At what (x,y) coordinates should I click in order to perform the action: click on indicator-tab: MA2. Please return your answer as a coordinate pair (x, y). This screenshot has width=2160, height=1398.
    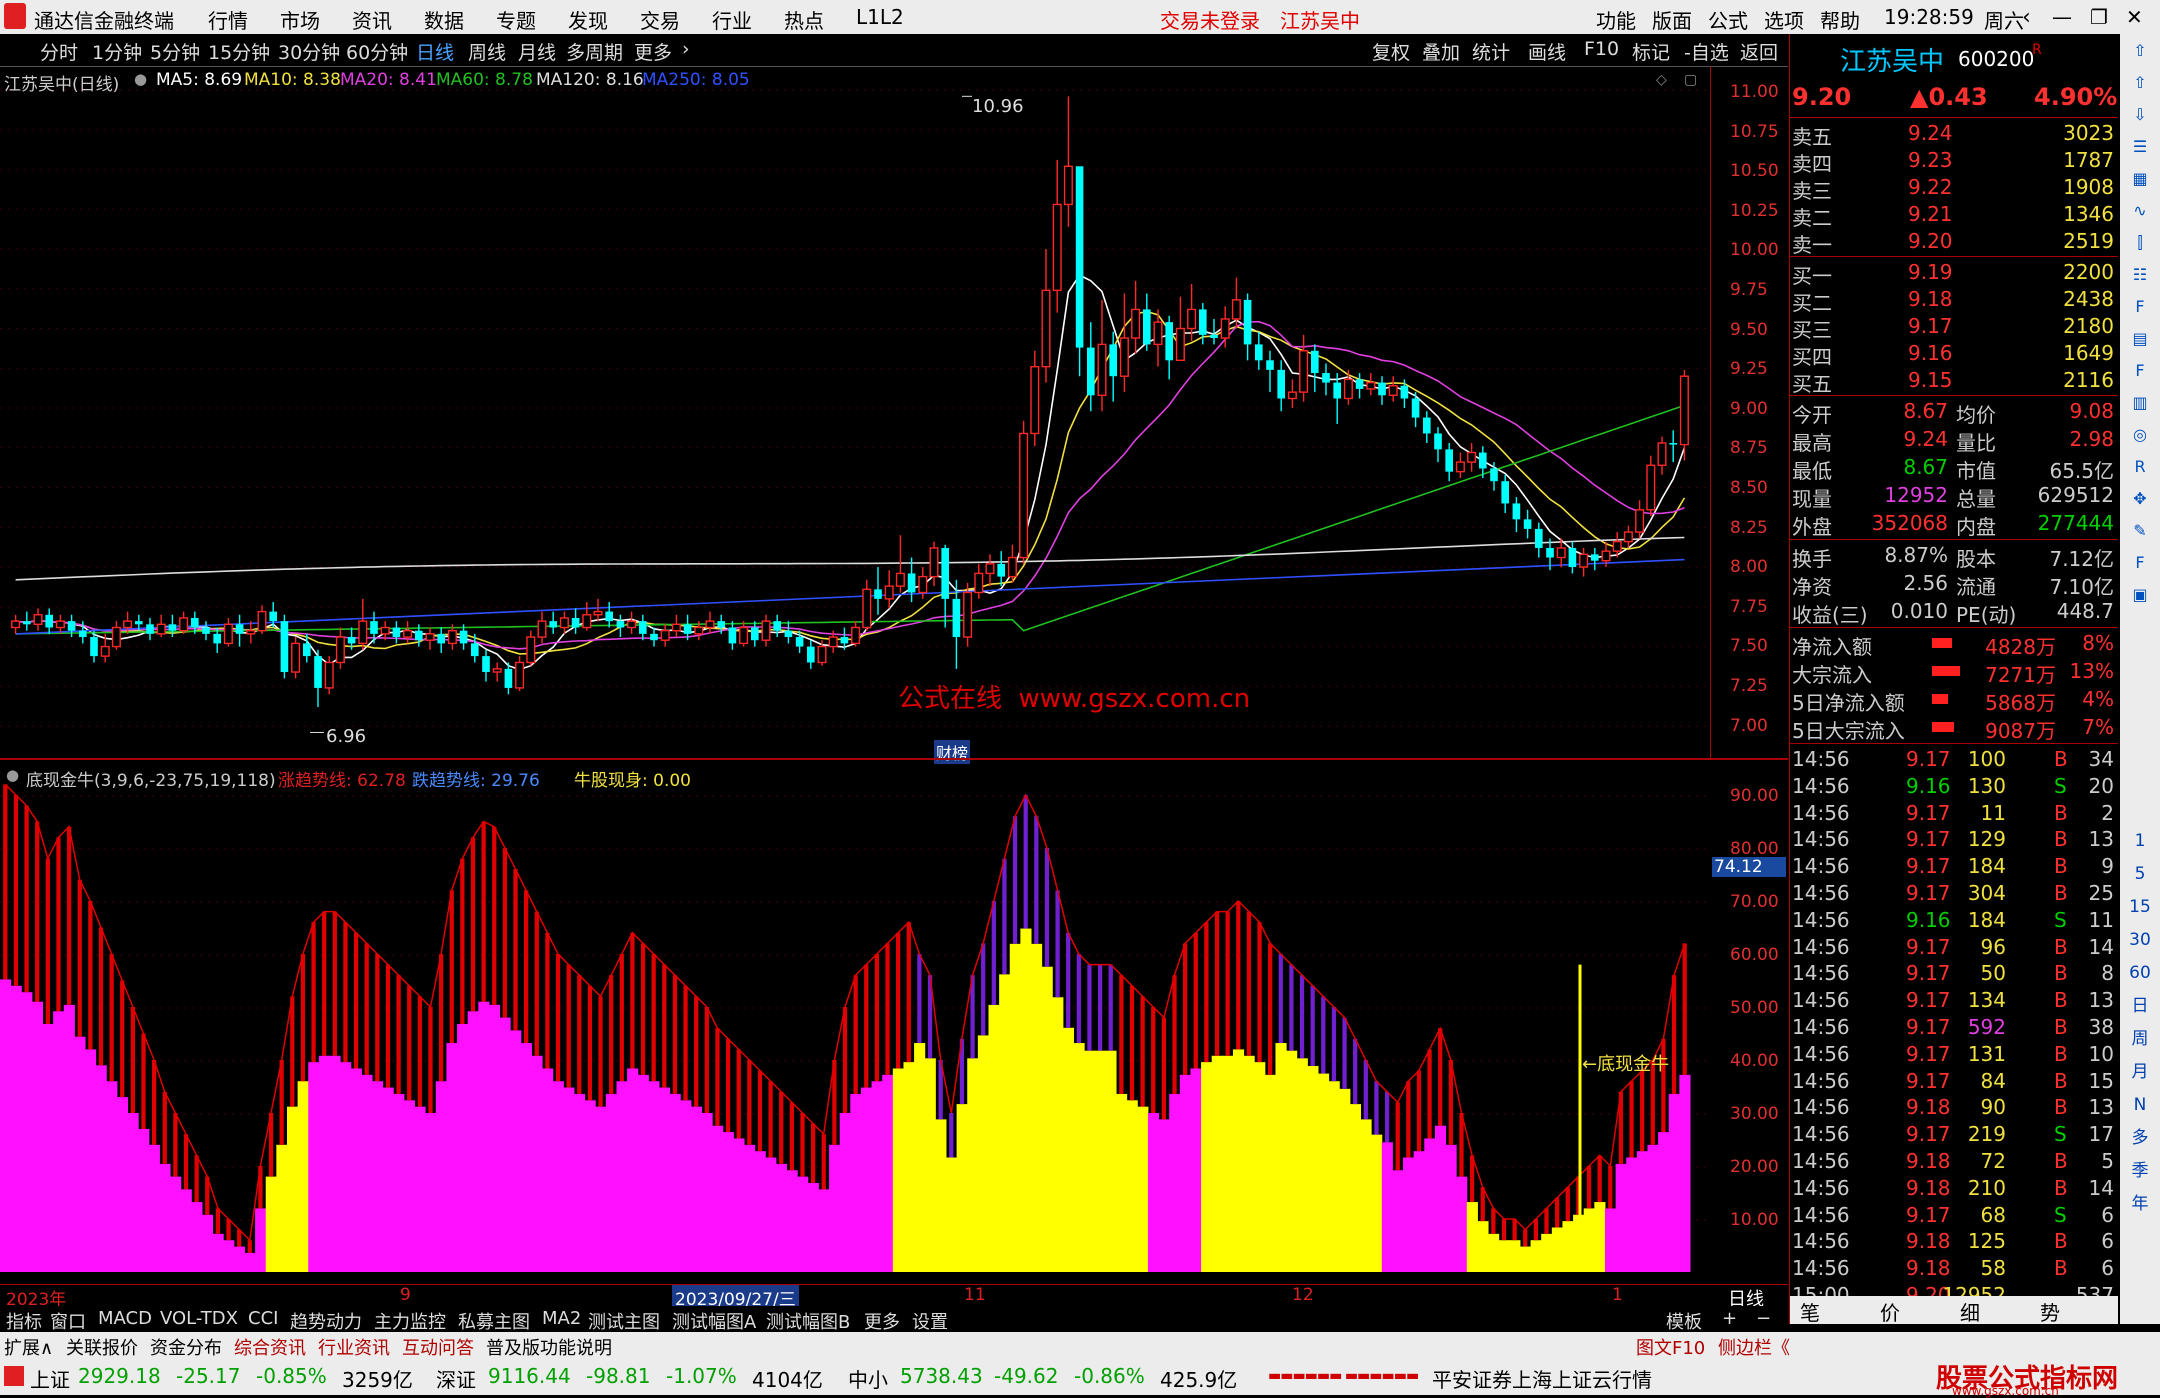
    Looking at the image, I should click on (561, 1318).